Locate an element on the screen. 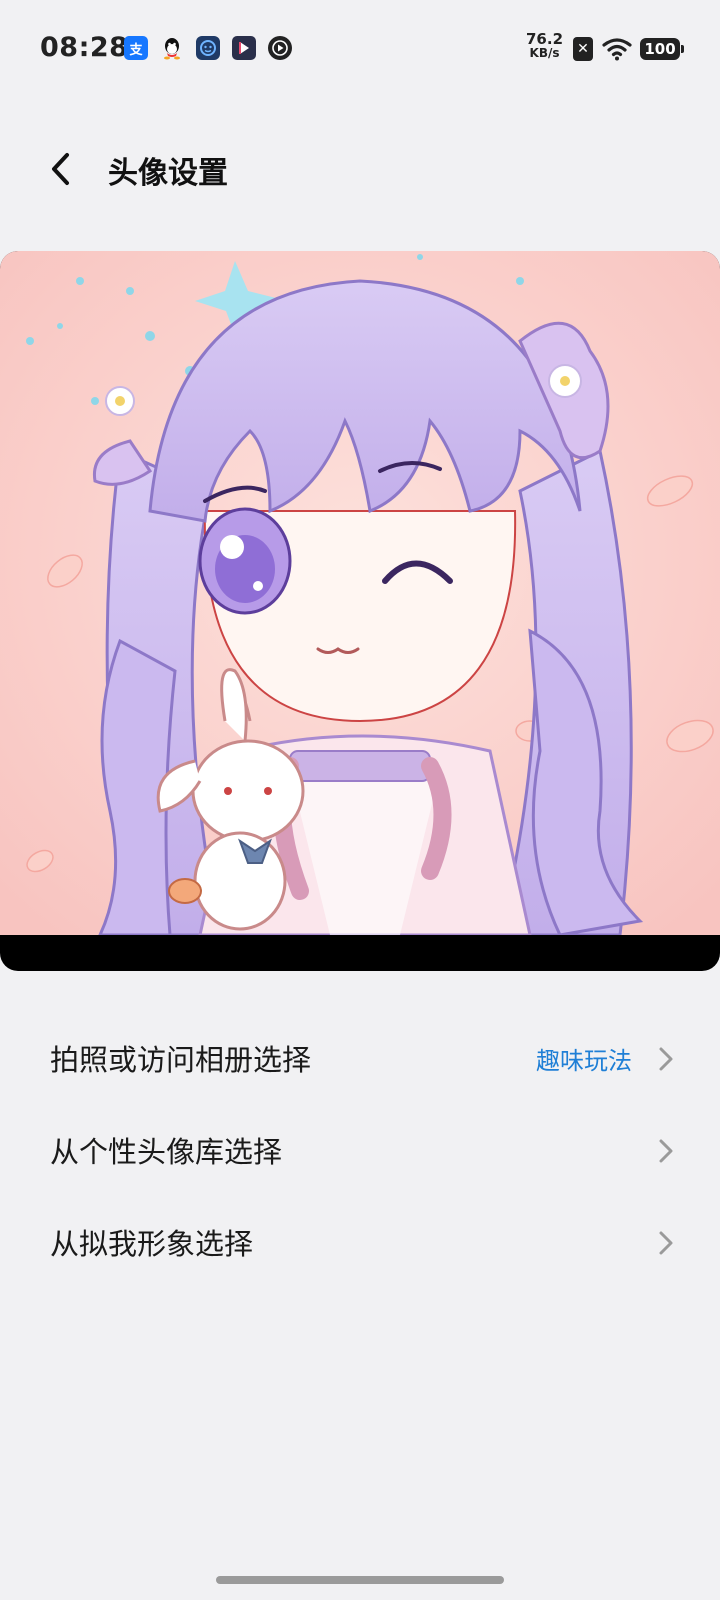 This screenshot has width=720, height=1600. option-memoji: 从拟我形象选择 is located at coordinates (360, 1242).